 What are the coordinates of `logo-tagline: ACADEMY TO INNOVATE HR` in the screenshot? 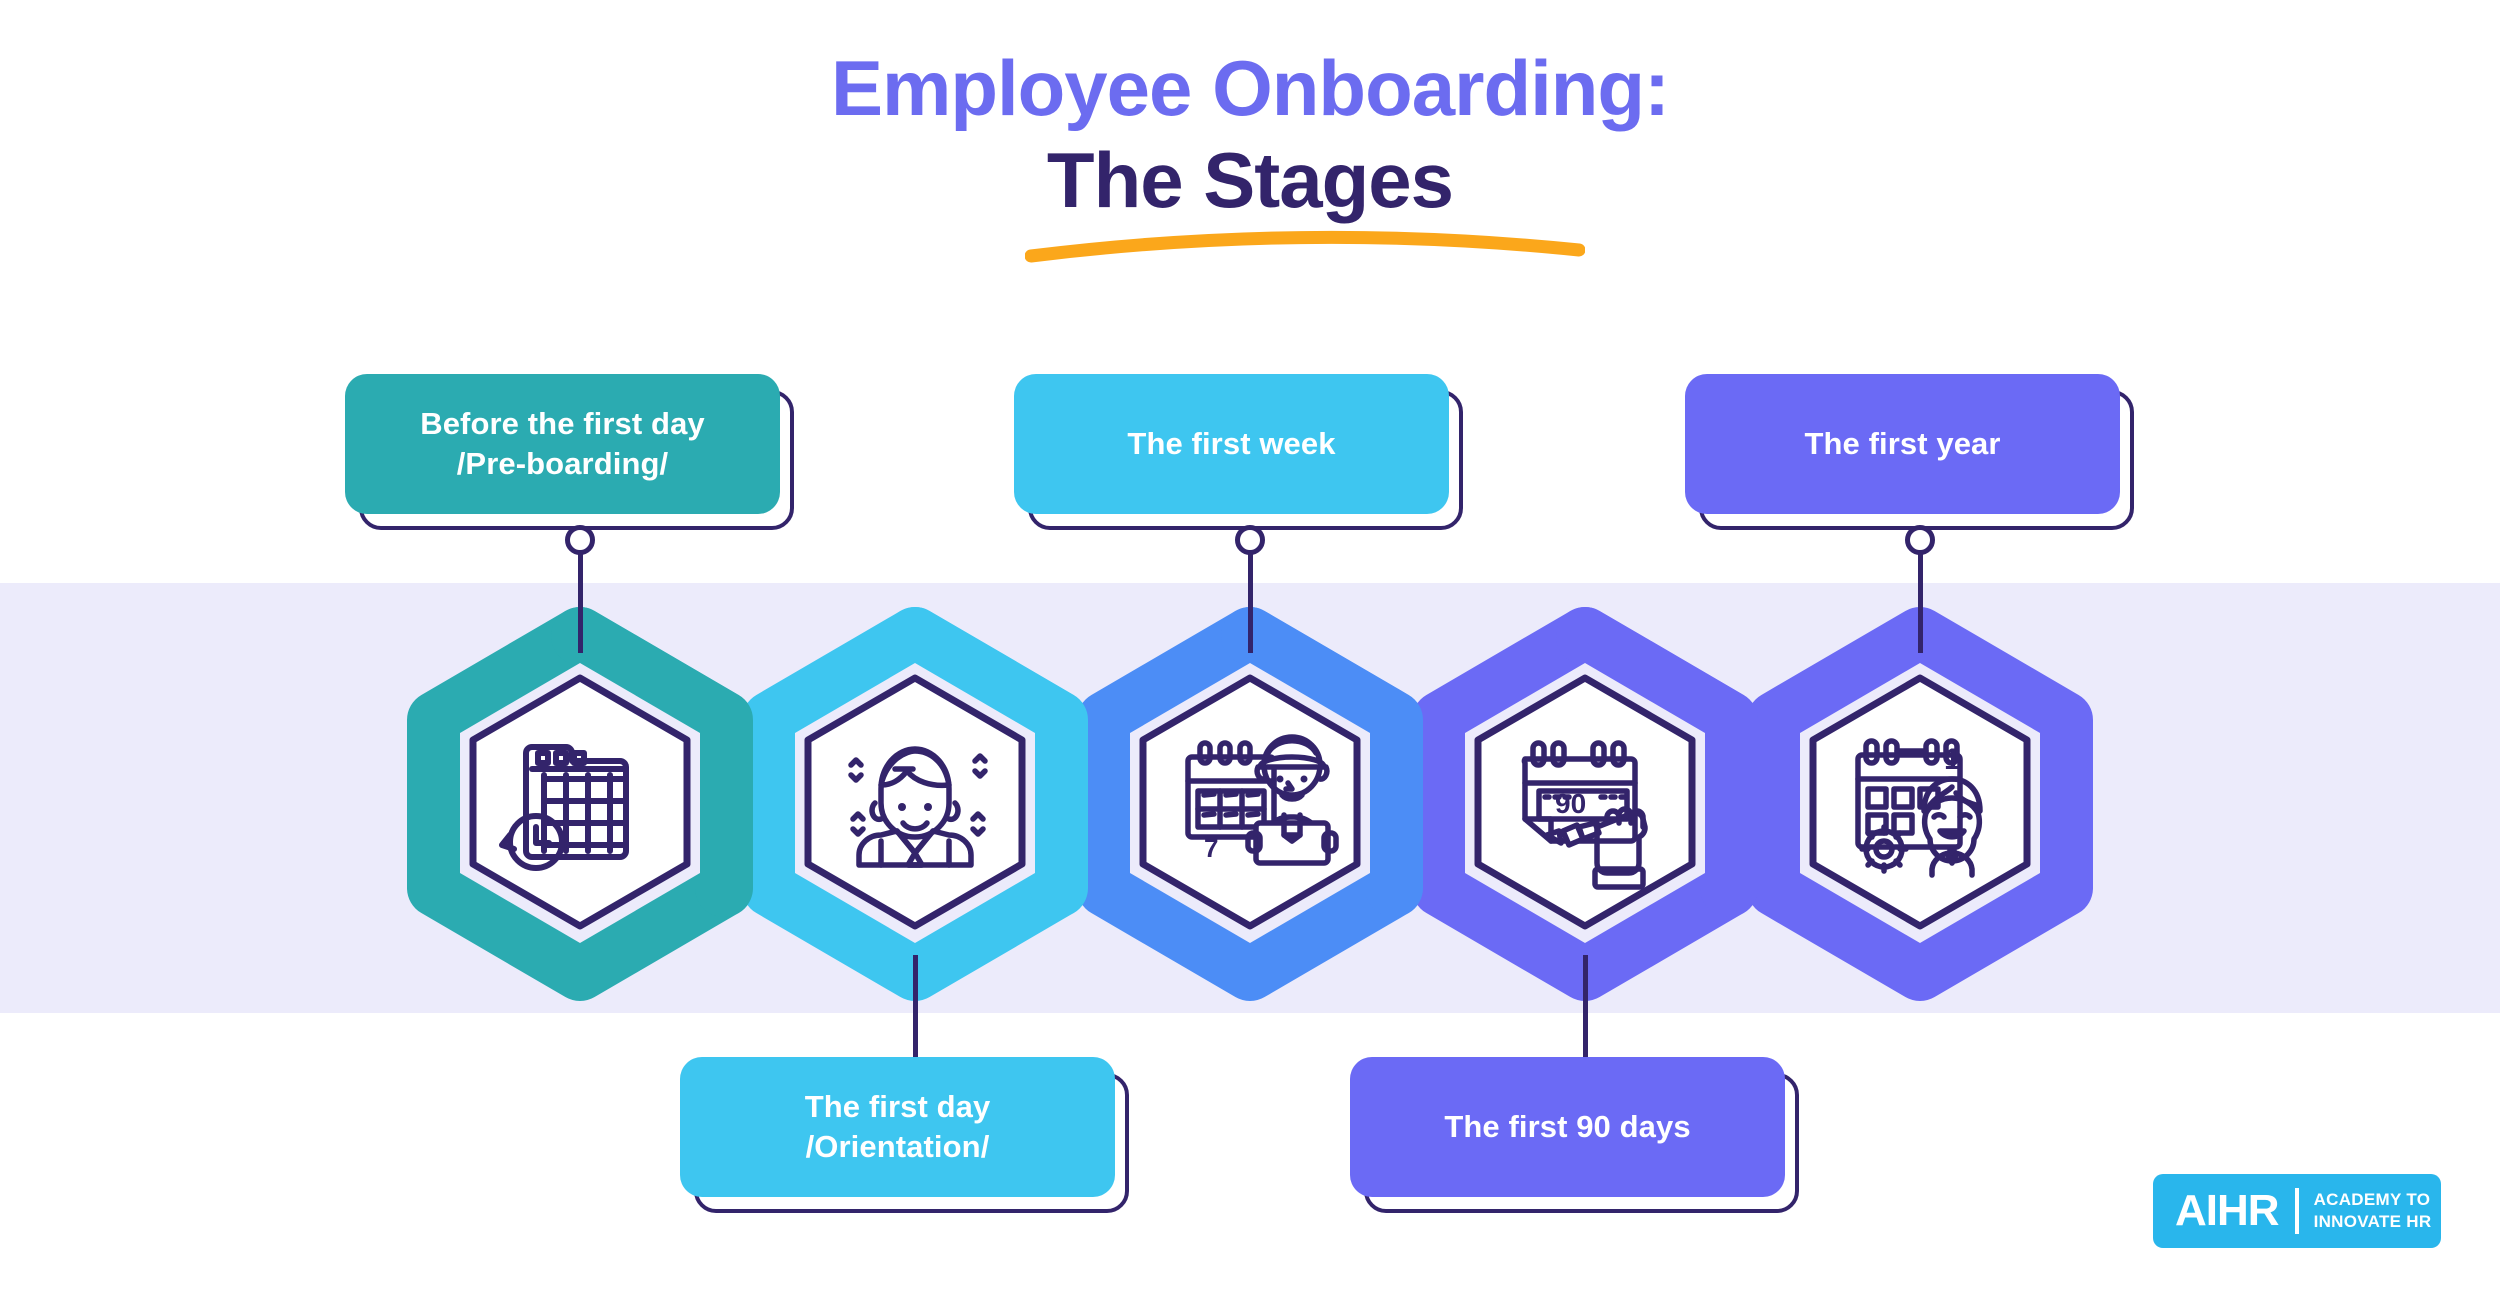 It's located at (2373, 1211).